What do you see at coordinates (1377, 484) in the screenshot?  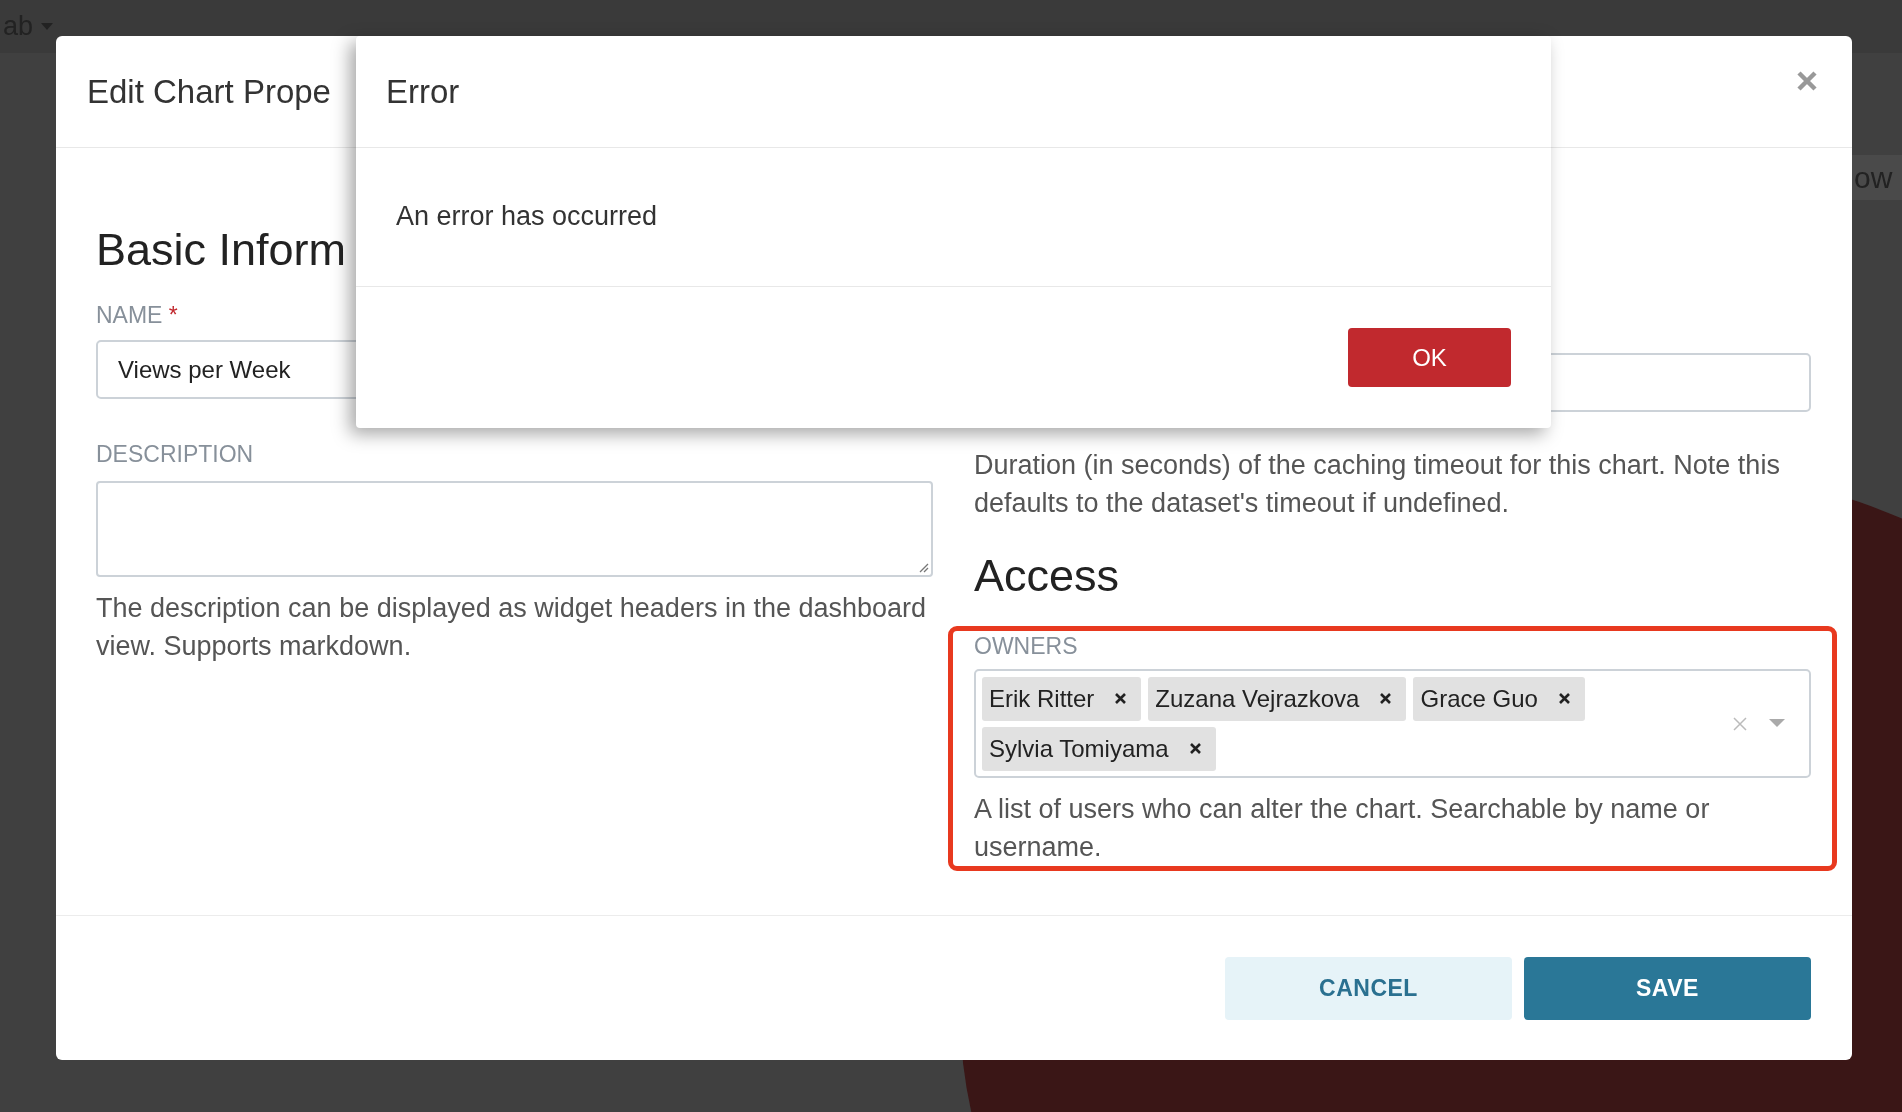 I see `help-text: Duration (in seconds) of the caching timeout for this chart. Note this defaults to the dataset's timeout if undefined.` at bounding box center [1377, 484].